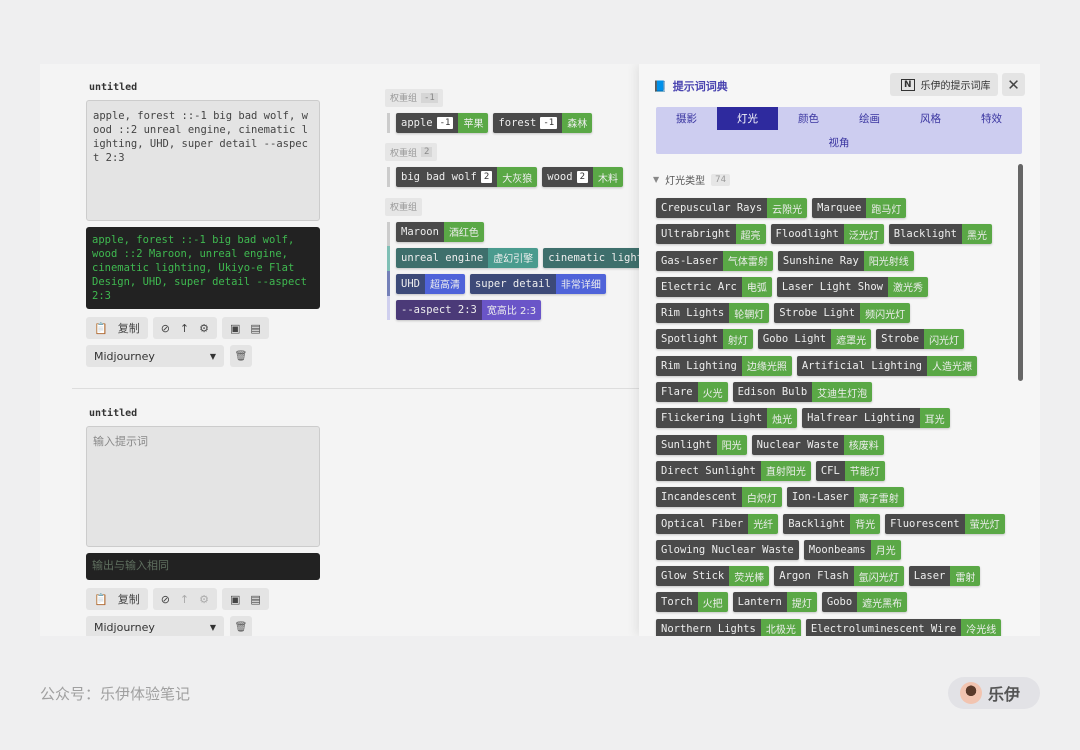 This screenshot has width=1080, height=750. I want to click on tag-chip: Argon Flash 氩闪光灯, so click(839, 576).